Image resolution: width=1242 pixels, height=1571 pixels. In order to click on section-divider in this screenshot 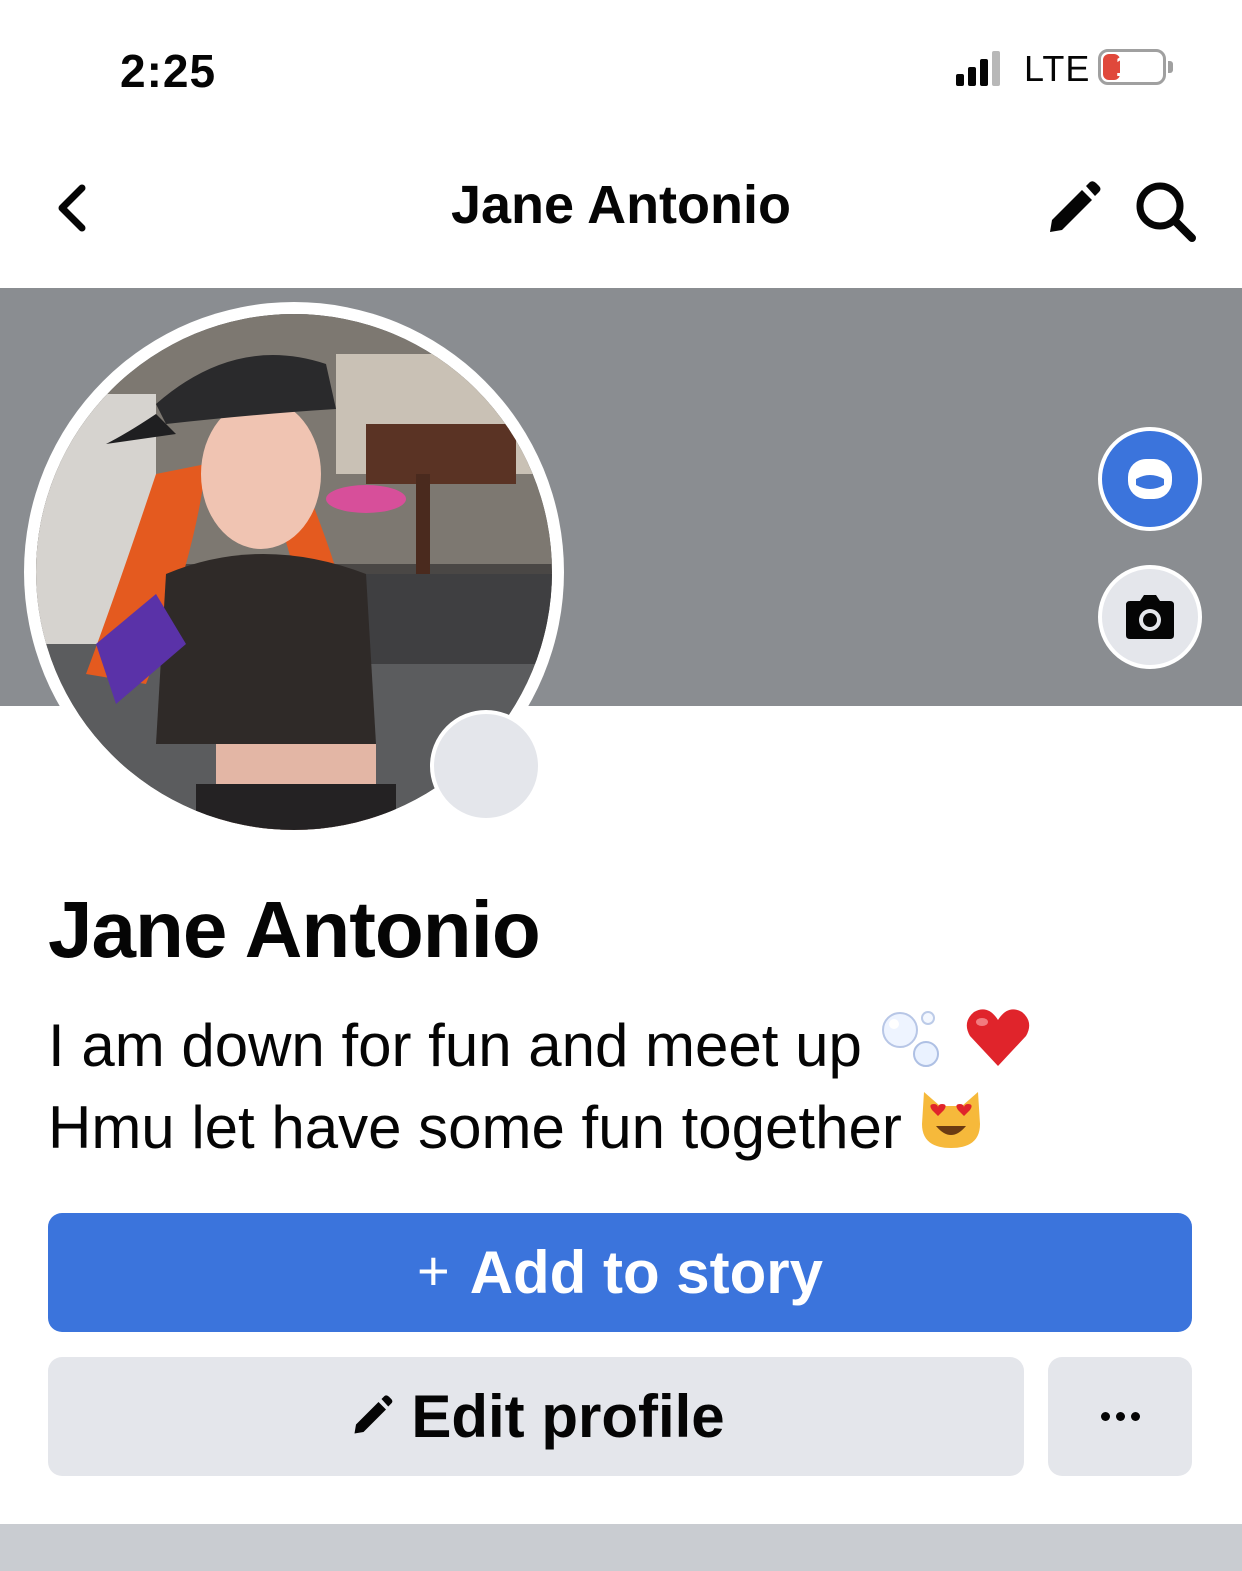, I will do `click(621, 1547)`.